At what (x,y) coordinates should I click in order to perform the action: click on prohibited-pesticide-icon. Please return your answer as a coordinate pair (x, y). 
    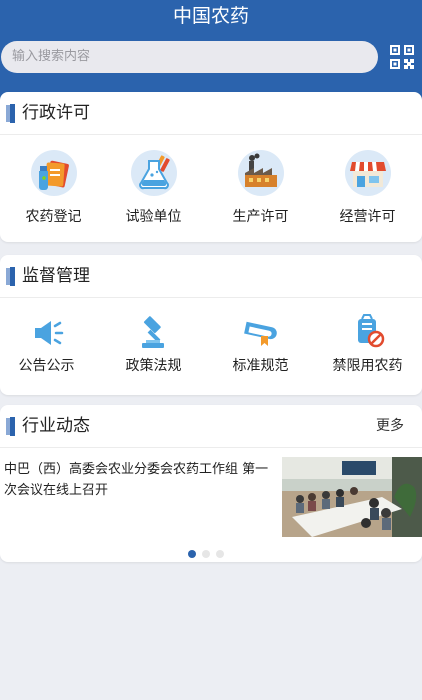
    Looking at the image, I should click on (371, 331).